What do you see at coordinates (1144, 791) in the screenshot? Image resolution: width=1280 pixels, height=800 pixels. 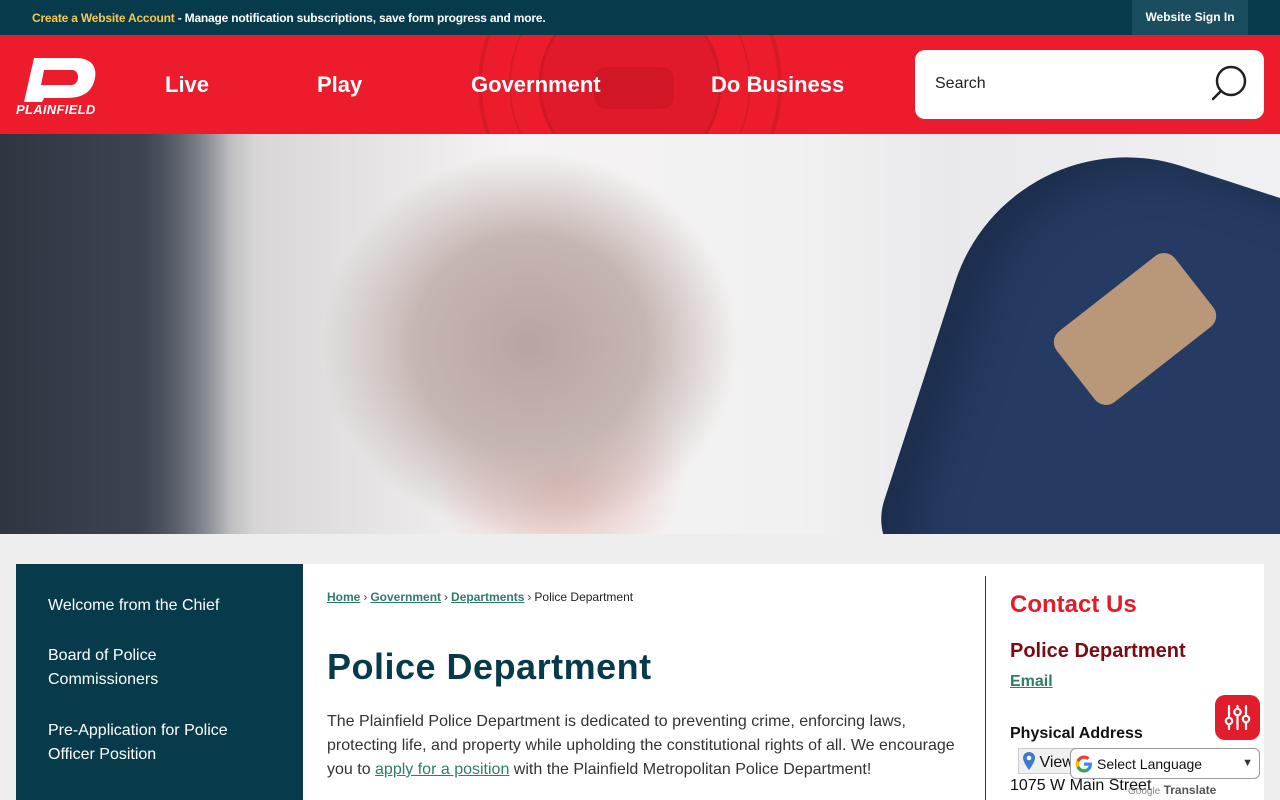 I see `google-brand-text: Google` at bounding box center [1144, 791].